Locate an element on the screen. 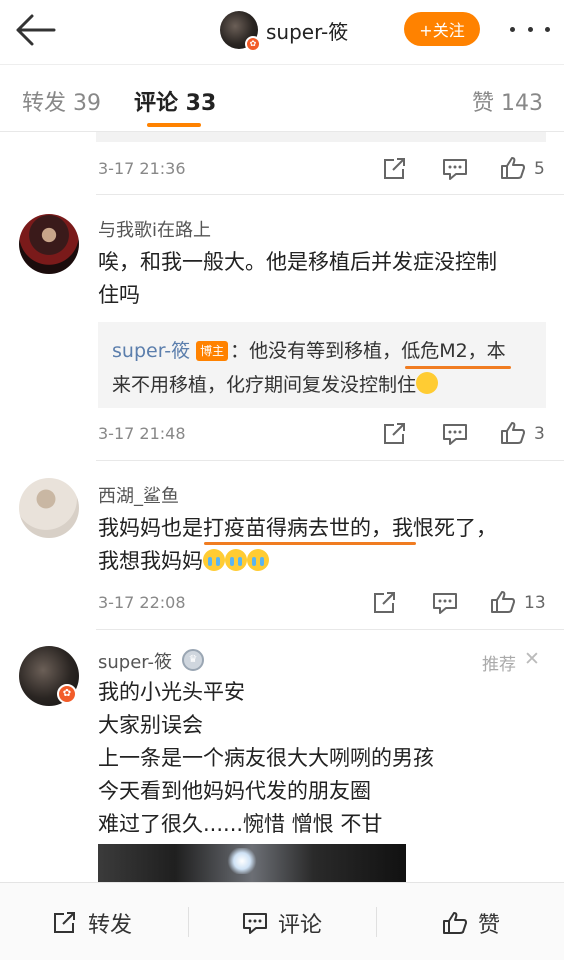  recommend-label: 推荐 is located at coordinates (499, 665).